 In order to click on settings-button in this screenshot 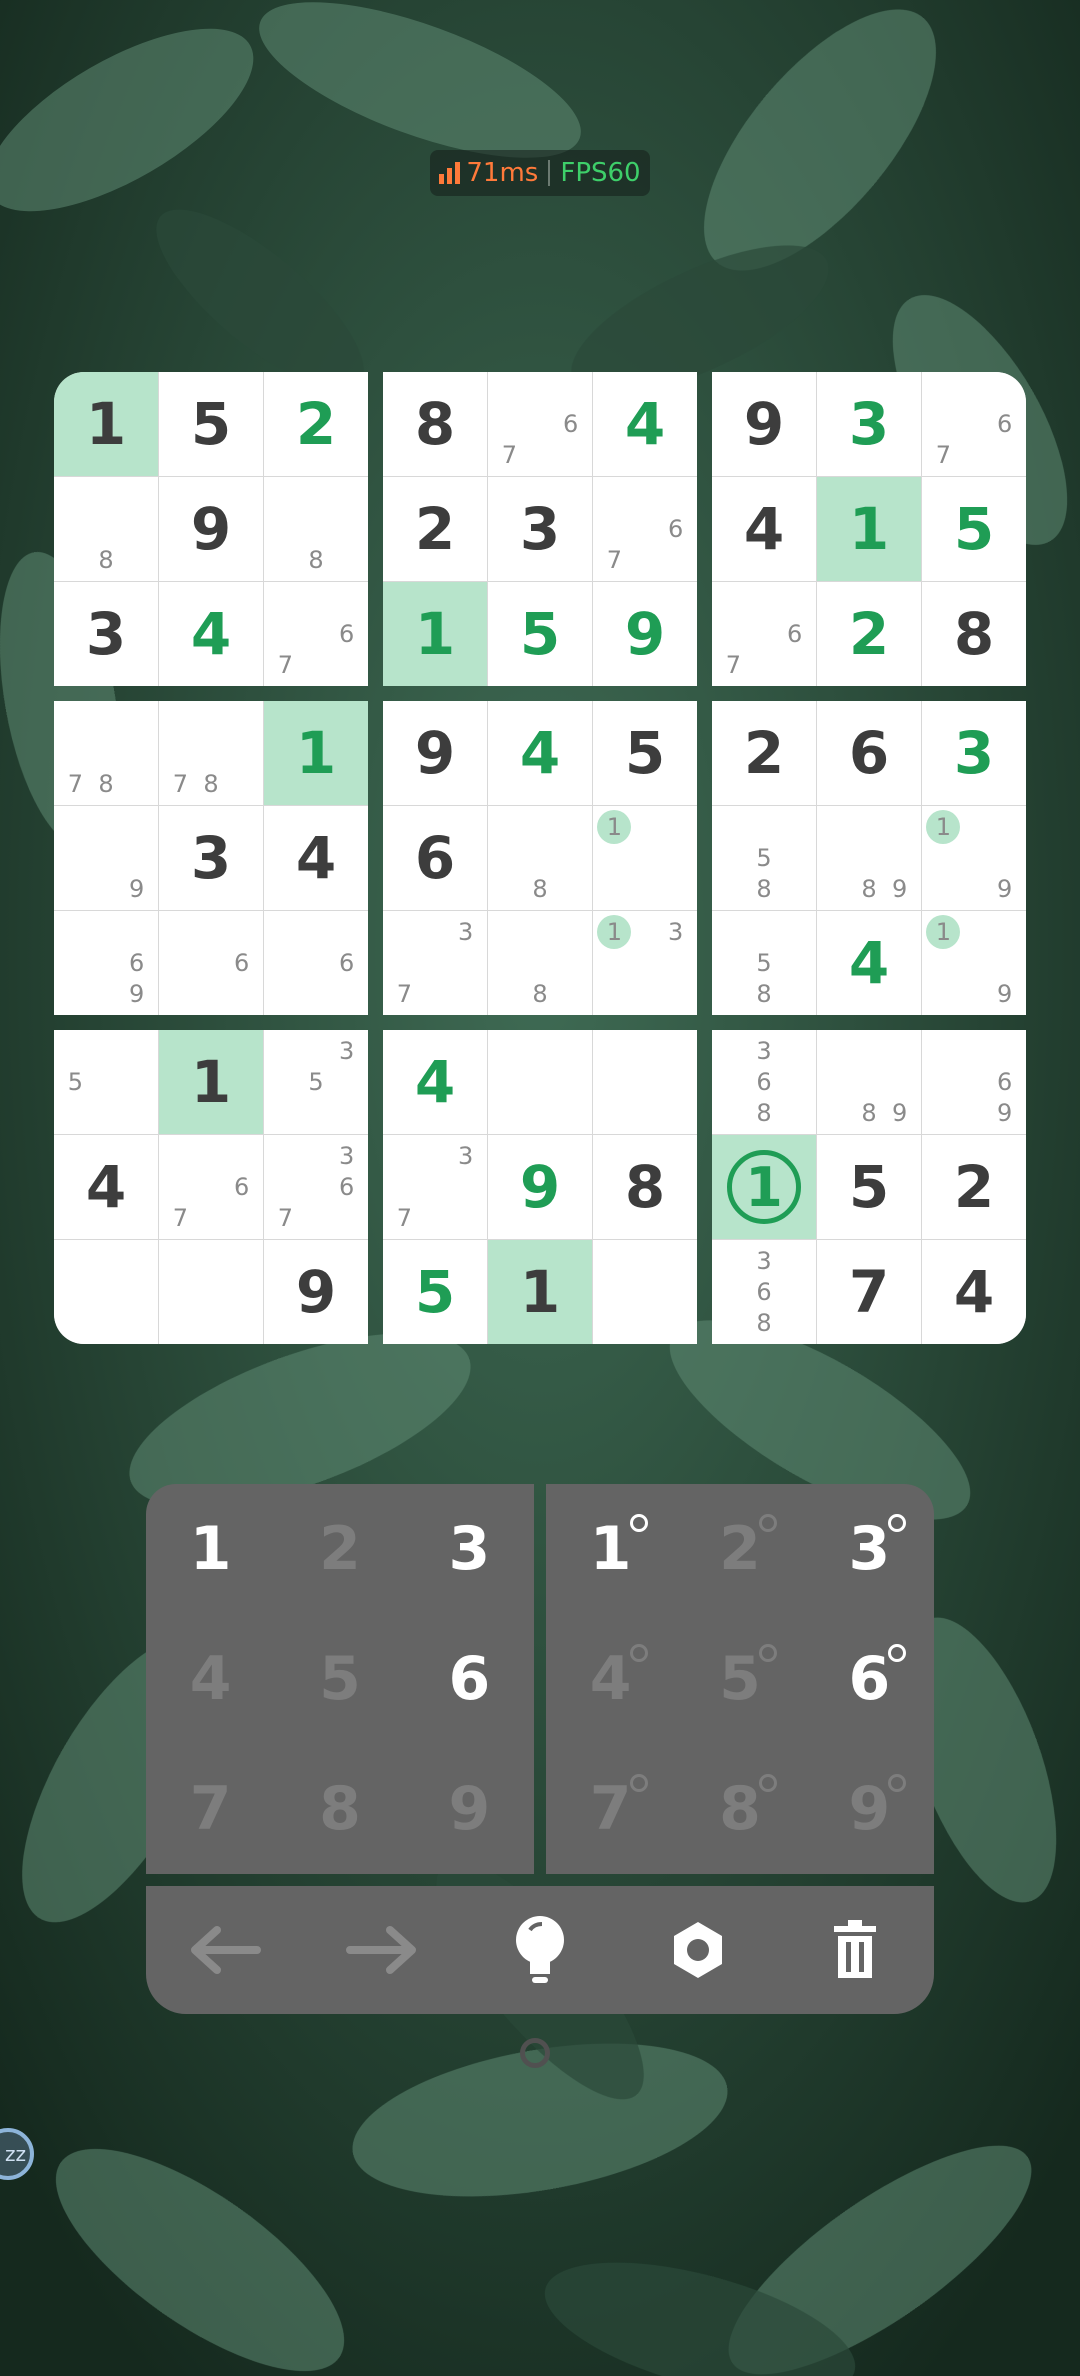, I will do `click(698, 1950)`.